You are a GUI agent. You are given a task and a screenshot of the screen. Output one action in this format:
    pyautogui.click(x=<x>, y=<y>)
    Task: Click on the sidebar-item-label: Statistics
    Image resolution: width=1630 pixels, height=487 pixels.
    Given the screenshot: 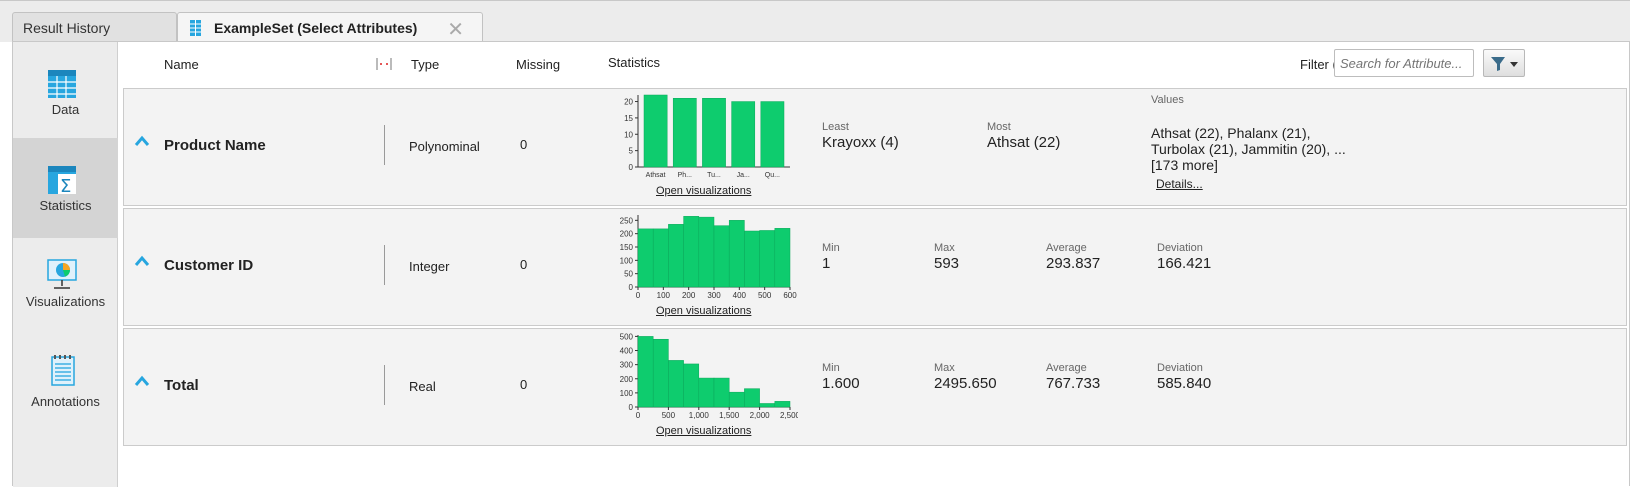 What is the action you would take?
    pyautogui.click(x=65, y=205)
    